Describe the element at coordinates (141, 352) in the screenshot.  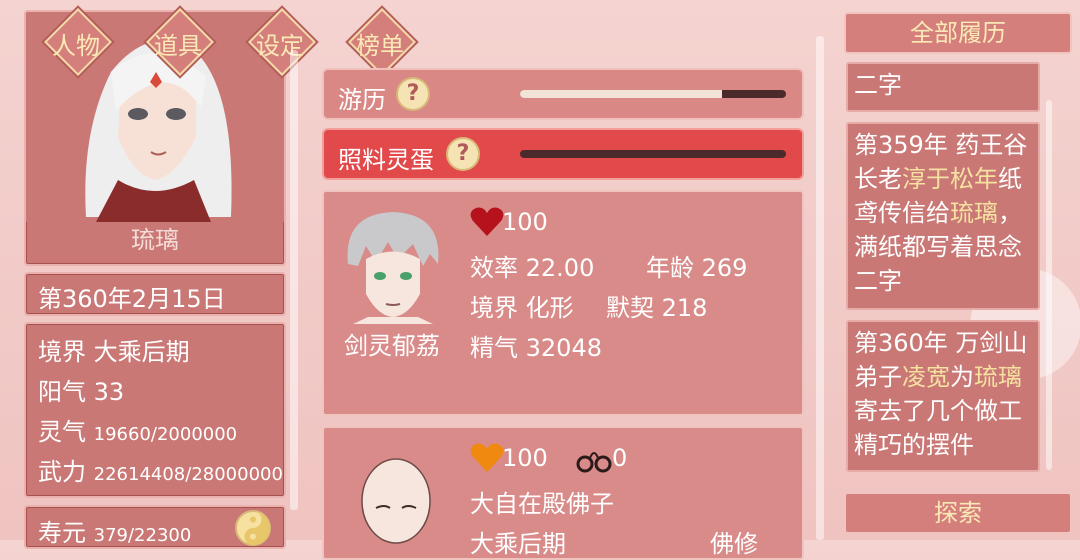
I see `stat-realm-value: 大乘后期` at that location.